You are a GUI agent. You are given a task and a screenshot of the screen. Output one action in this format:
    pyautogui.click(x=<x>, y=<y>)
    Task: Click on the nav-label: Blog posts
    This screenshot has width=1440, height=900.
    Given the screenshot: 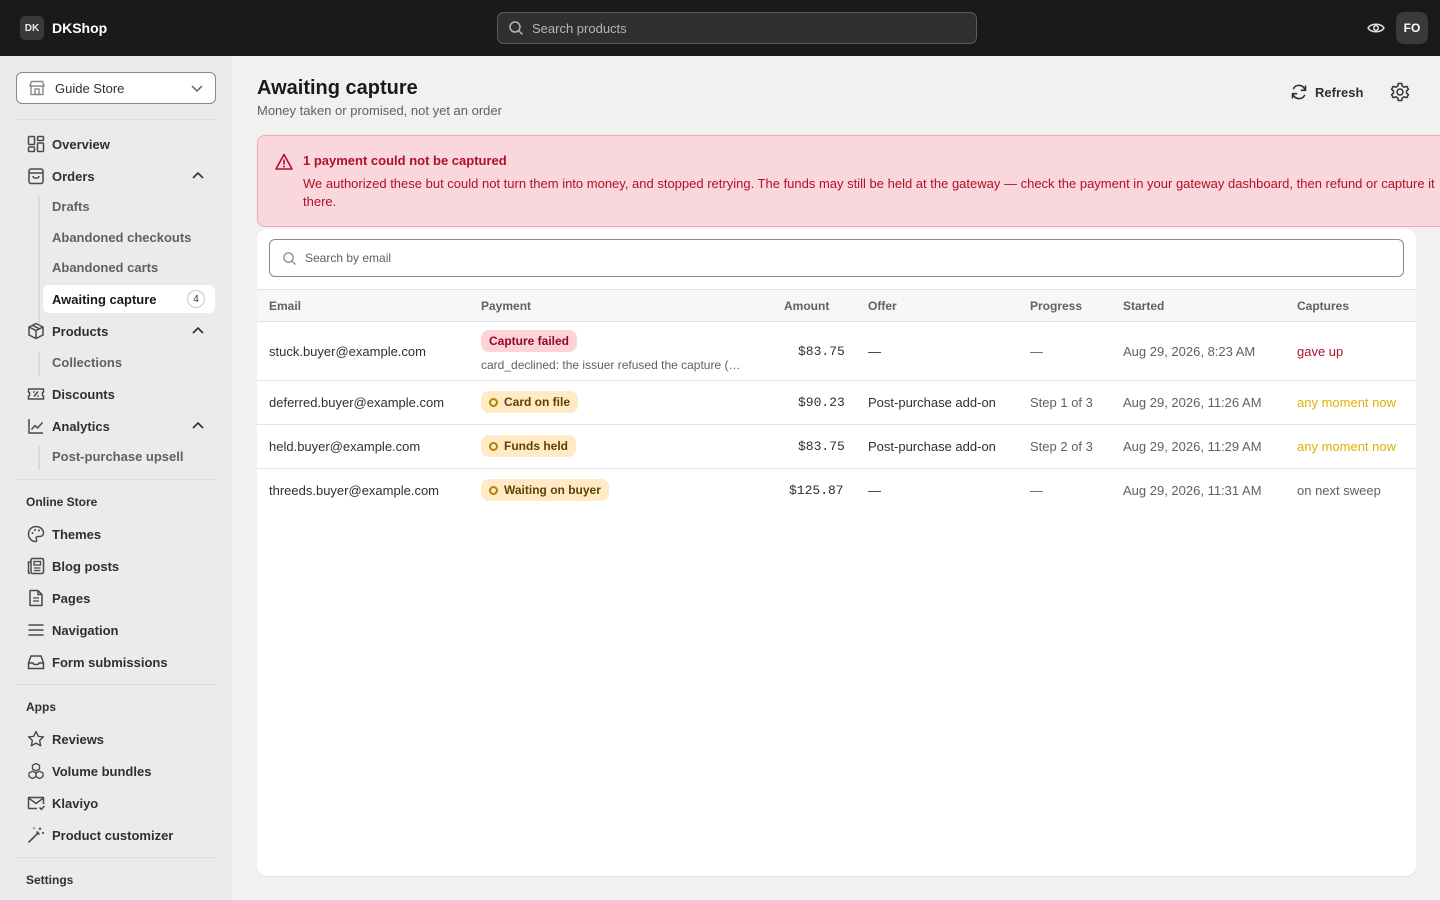 What is the action you would take?
    pyautogui.click(x=86, y=566)
    